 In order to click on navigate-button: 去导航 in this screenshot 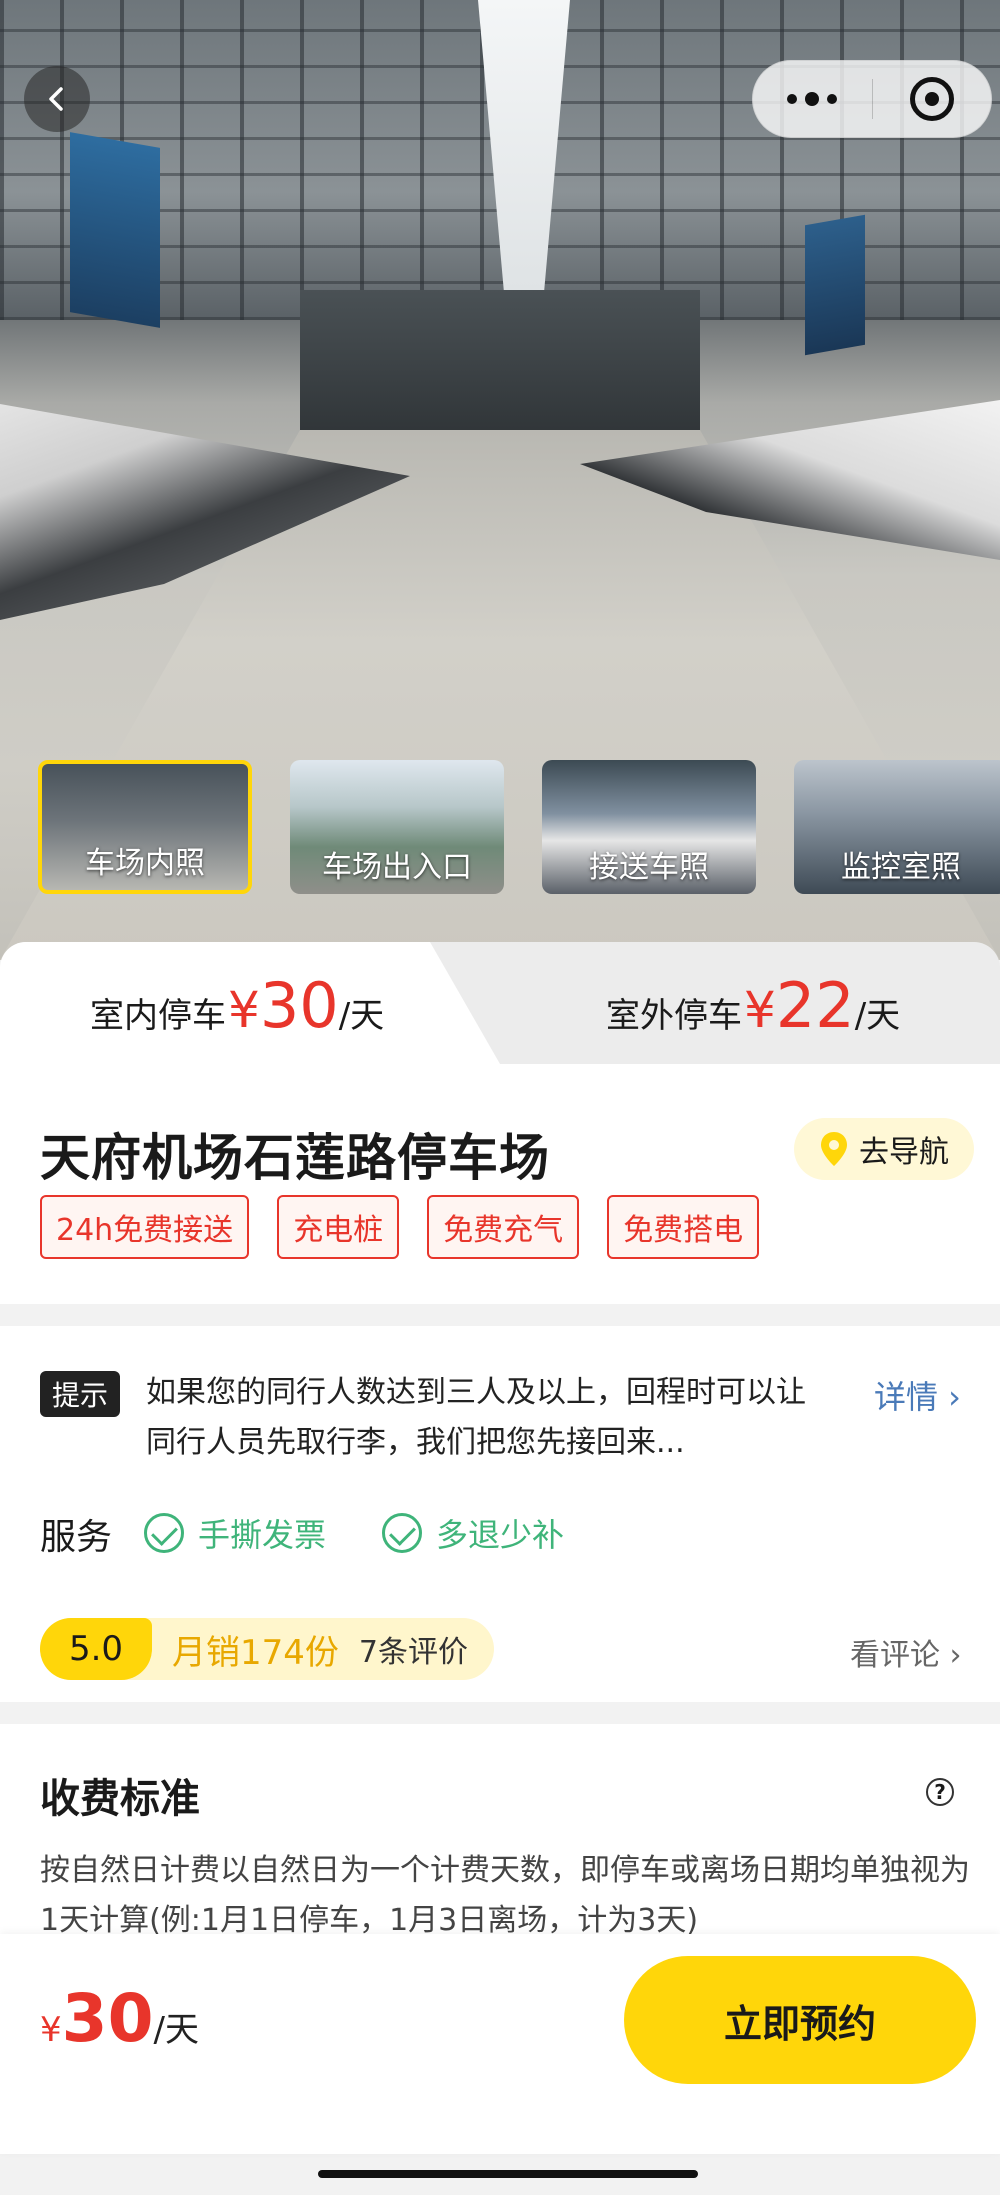, I will do `click(884, 1149)`.